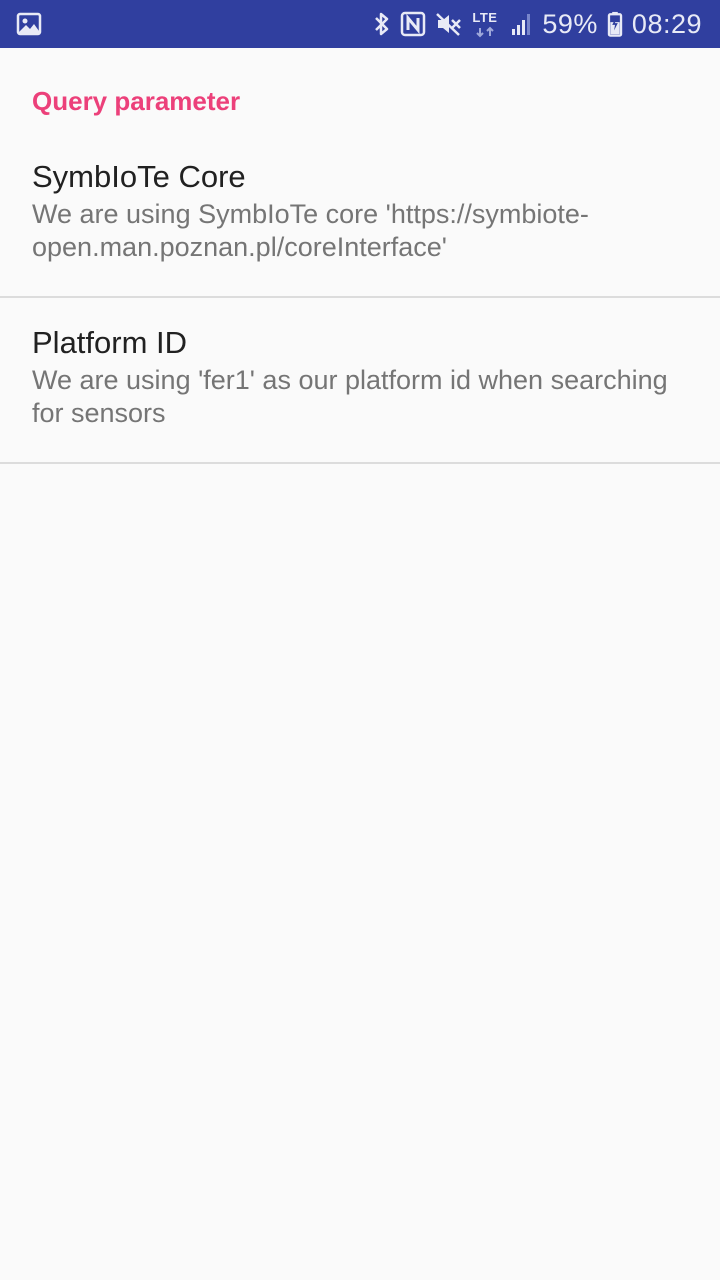 Image resolution: width=720 pixels, height=1280 pixels. Describe the element at coordinates (136, 101) in the screenshot. I see `preference-category-title: Query parameter` at that location.